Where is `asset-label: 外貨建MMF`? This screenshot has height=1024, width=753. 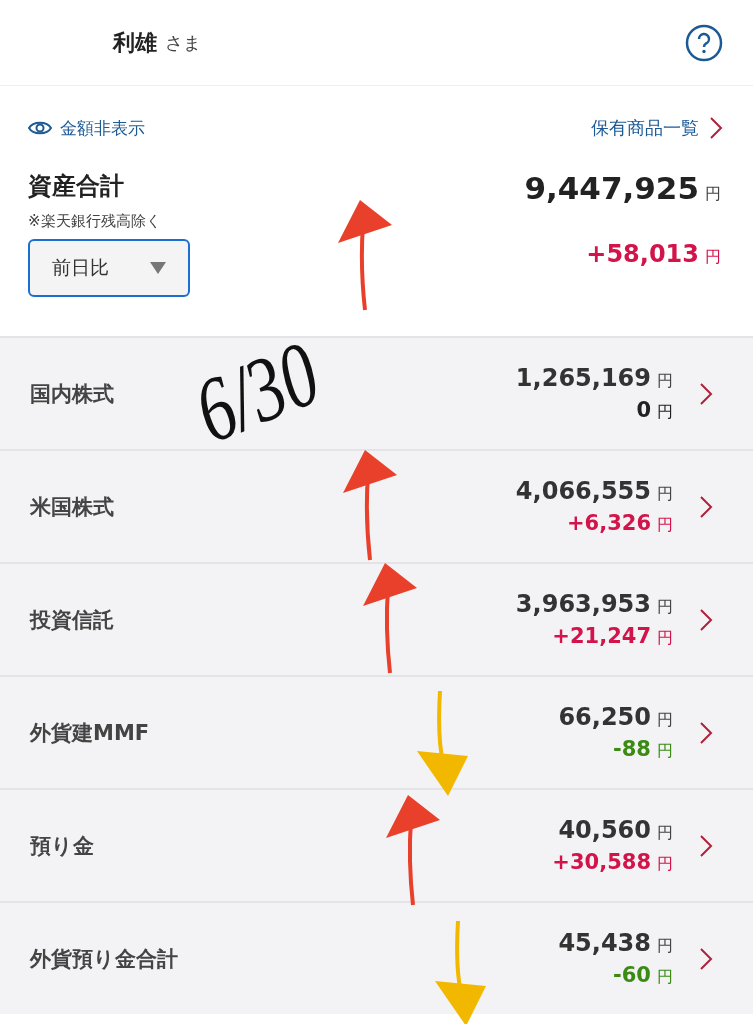 asset-label: 外貨建MMF is located at coordinates (90, 733).